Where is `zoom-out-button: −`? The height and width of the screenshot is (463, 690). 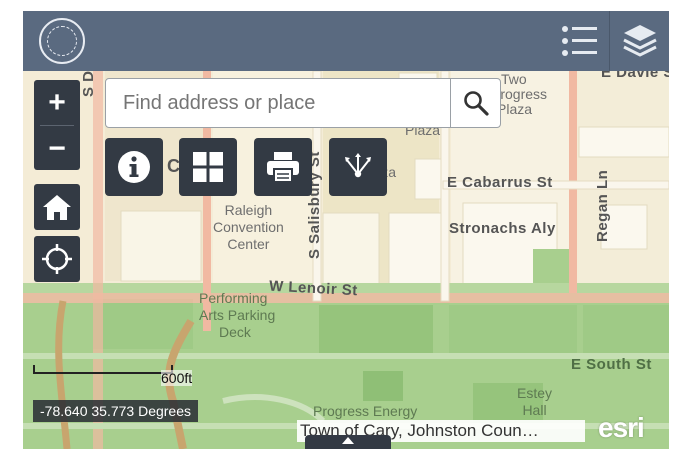
zoom-out-button: − is located at coordinates (57, 148).